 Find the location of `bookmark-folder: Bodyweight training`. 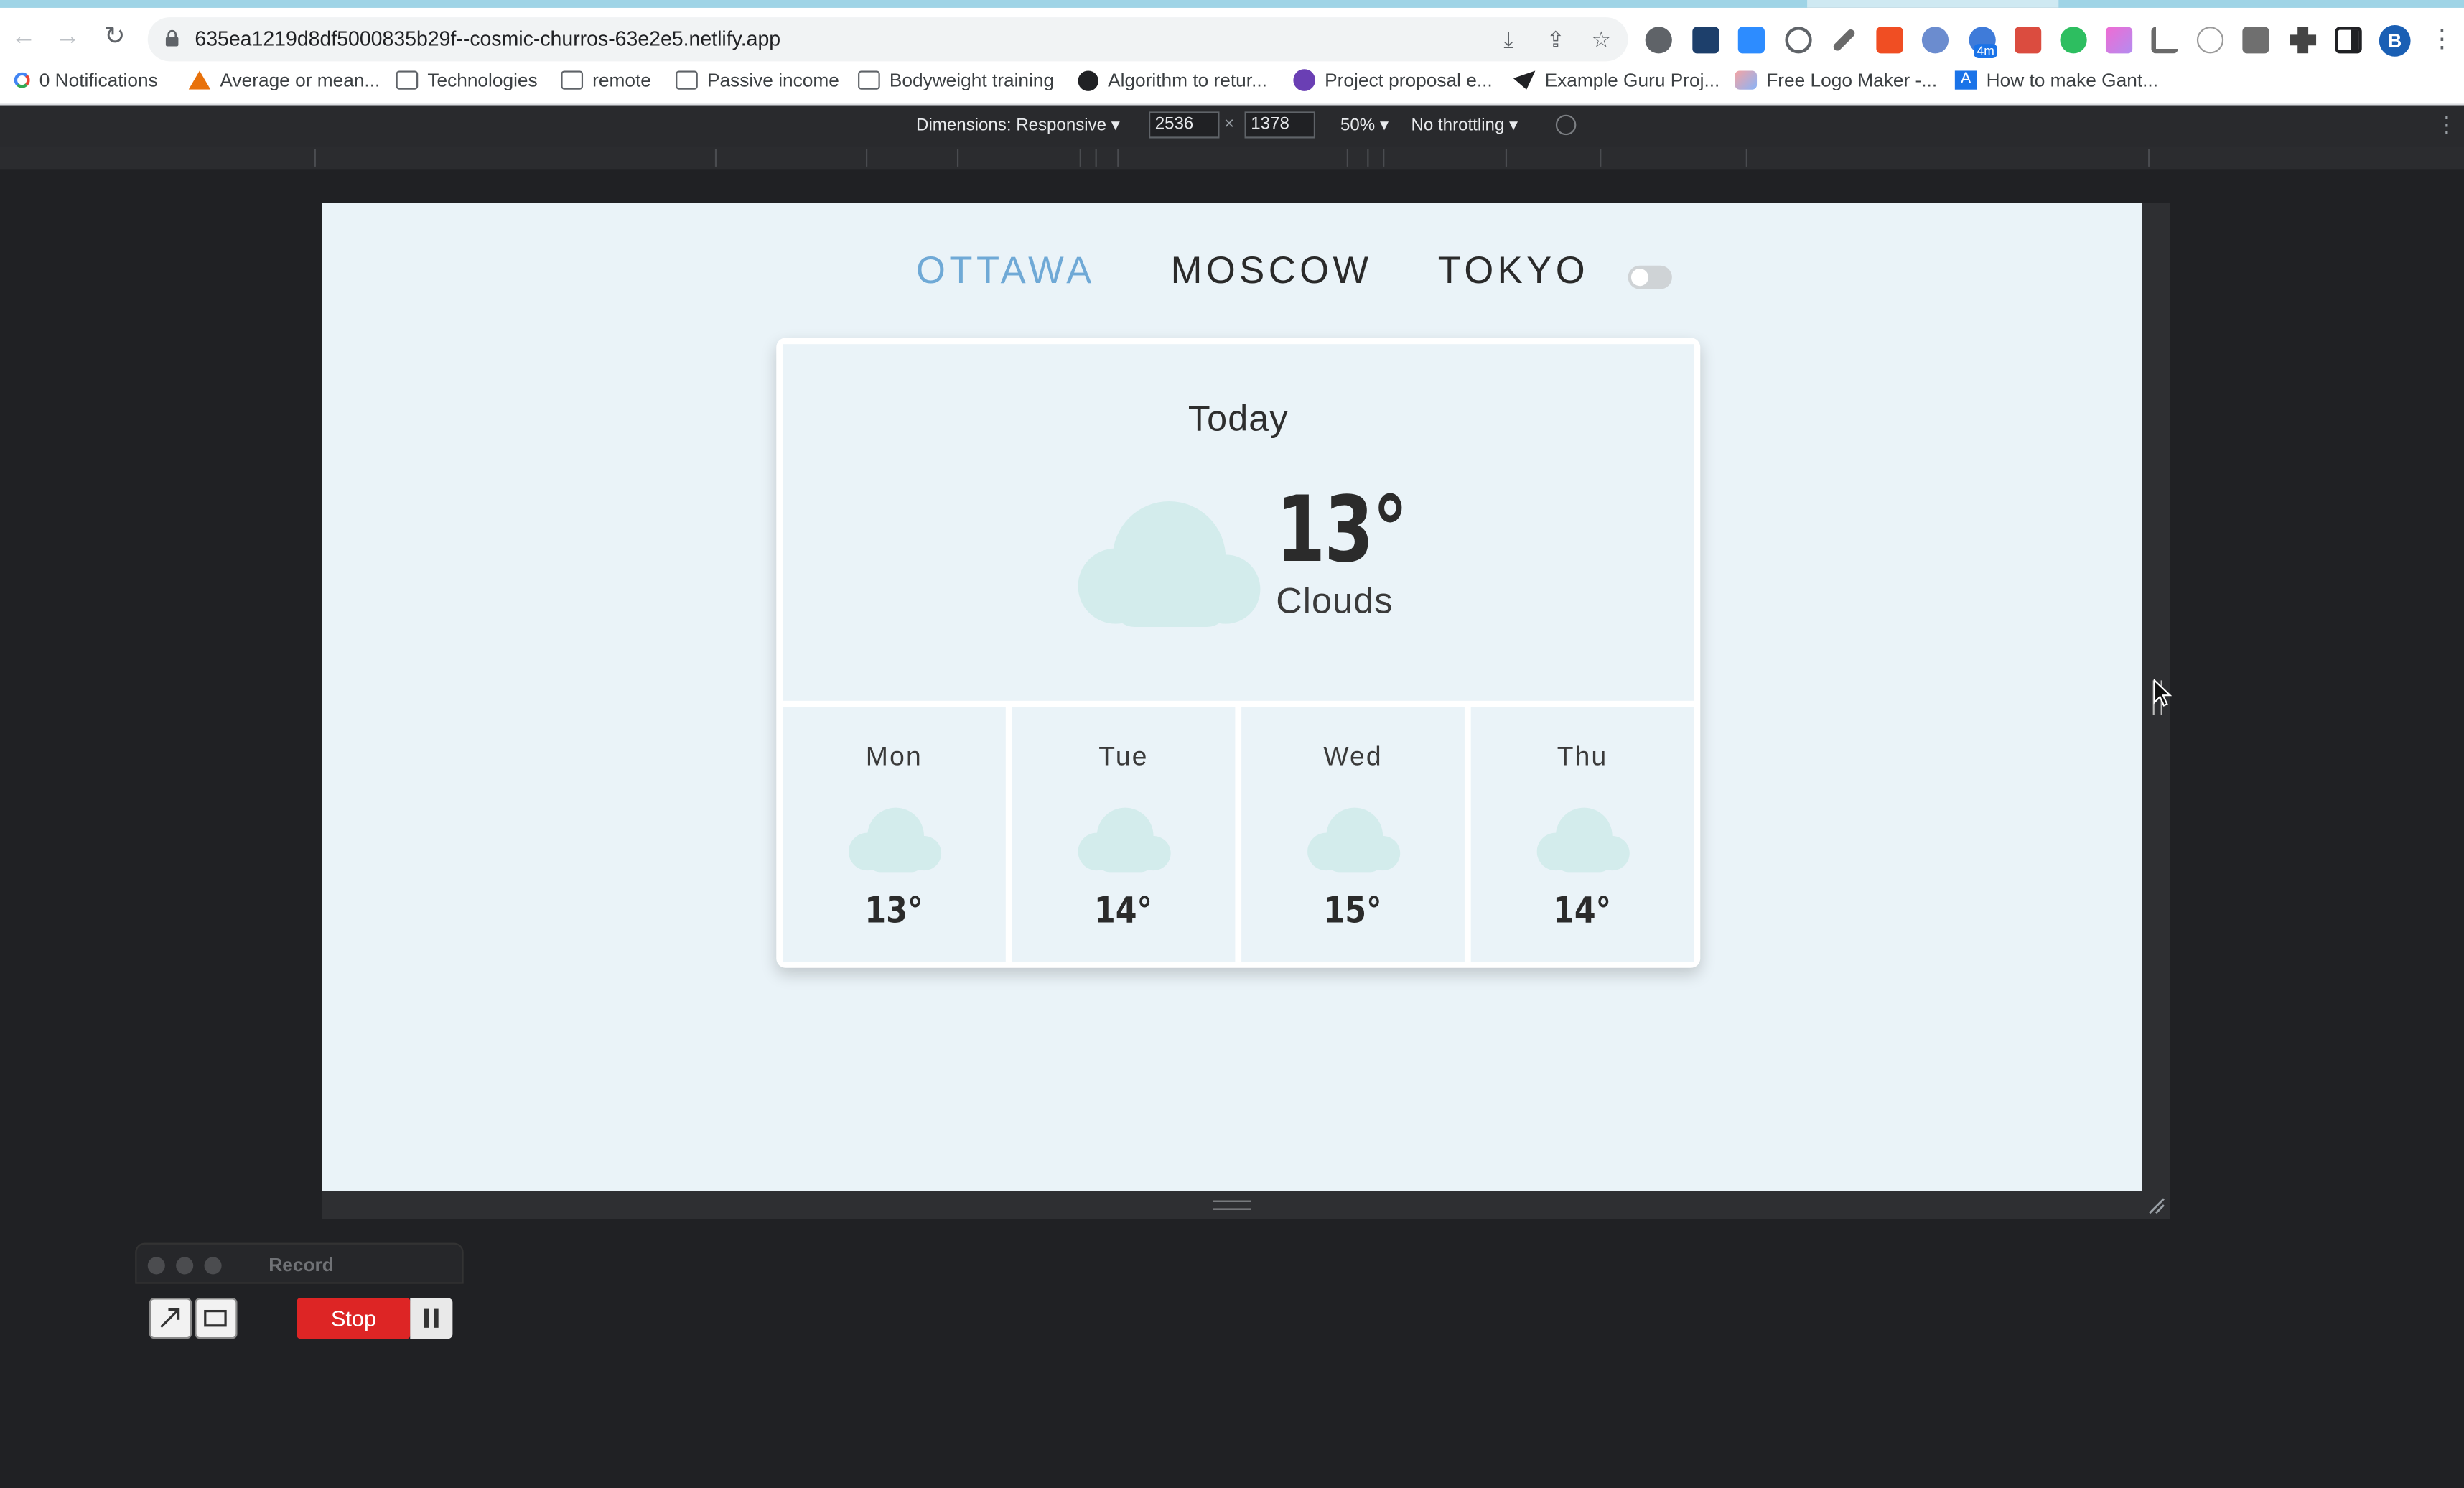

bookmark-folder: Bodyweight training is located at coordinates (956, 80).